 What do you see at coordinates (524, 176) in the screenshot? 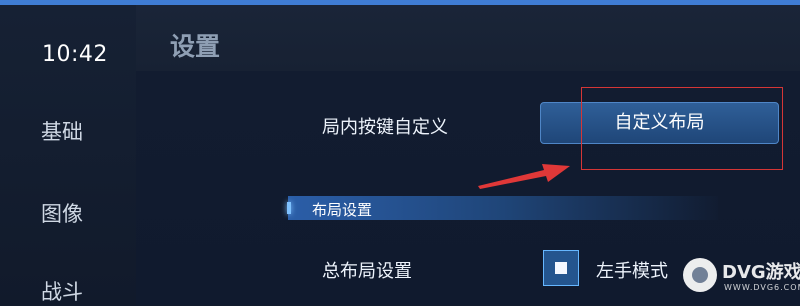
I see `red-arrow-icon` at bounding box center [524, 176].